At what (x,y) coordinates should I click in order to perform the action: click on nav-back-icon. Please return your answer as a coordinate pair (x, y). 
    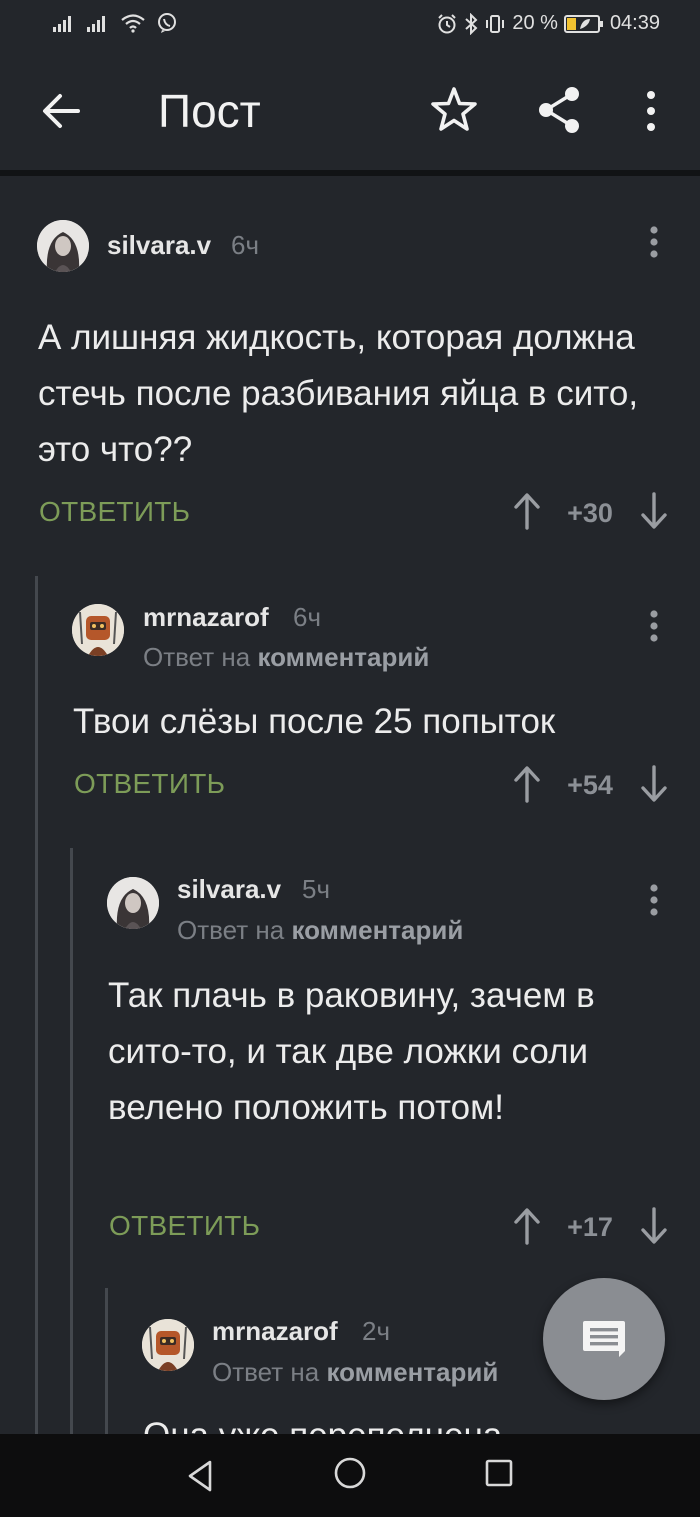
    Looking at the image, I should click on (200, 1476).